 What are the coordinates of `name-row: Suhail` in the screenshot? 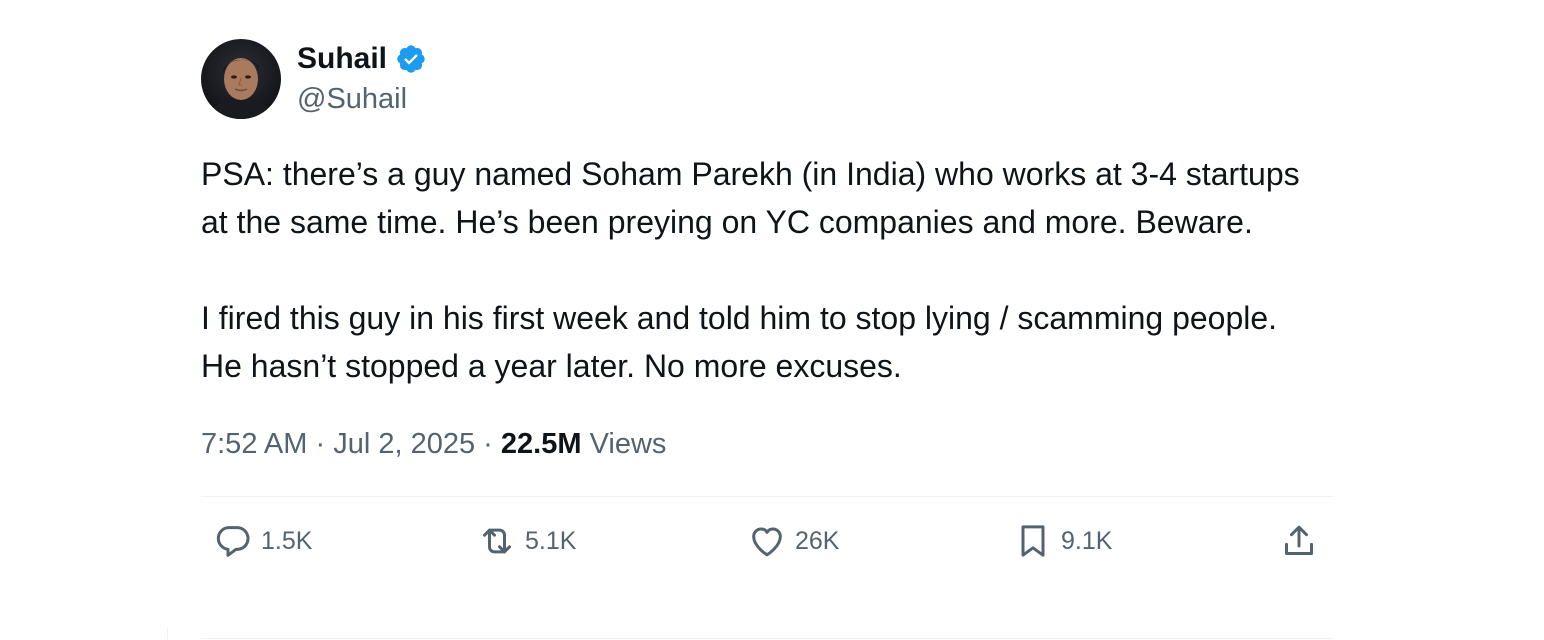 It's located at (362, 59).